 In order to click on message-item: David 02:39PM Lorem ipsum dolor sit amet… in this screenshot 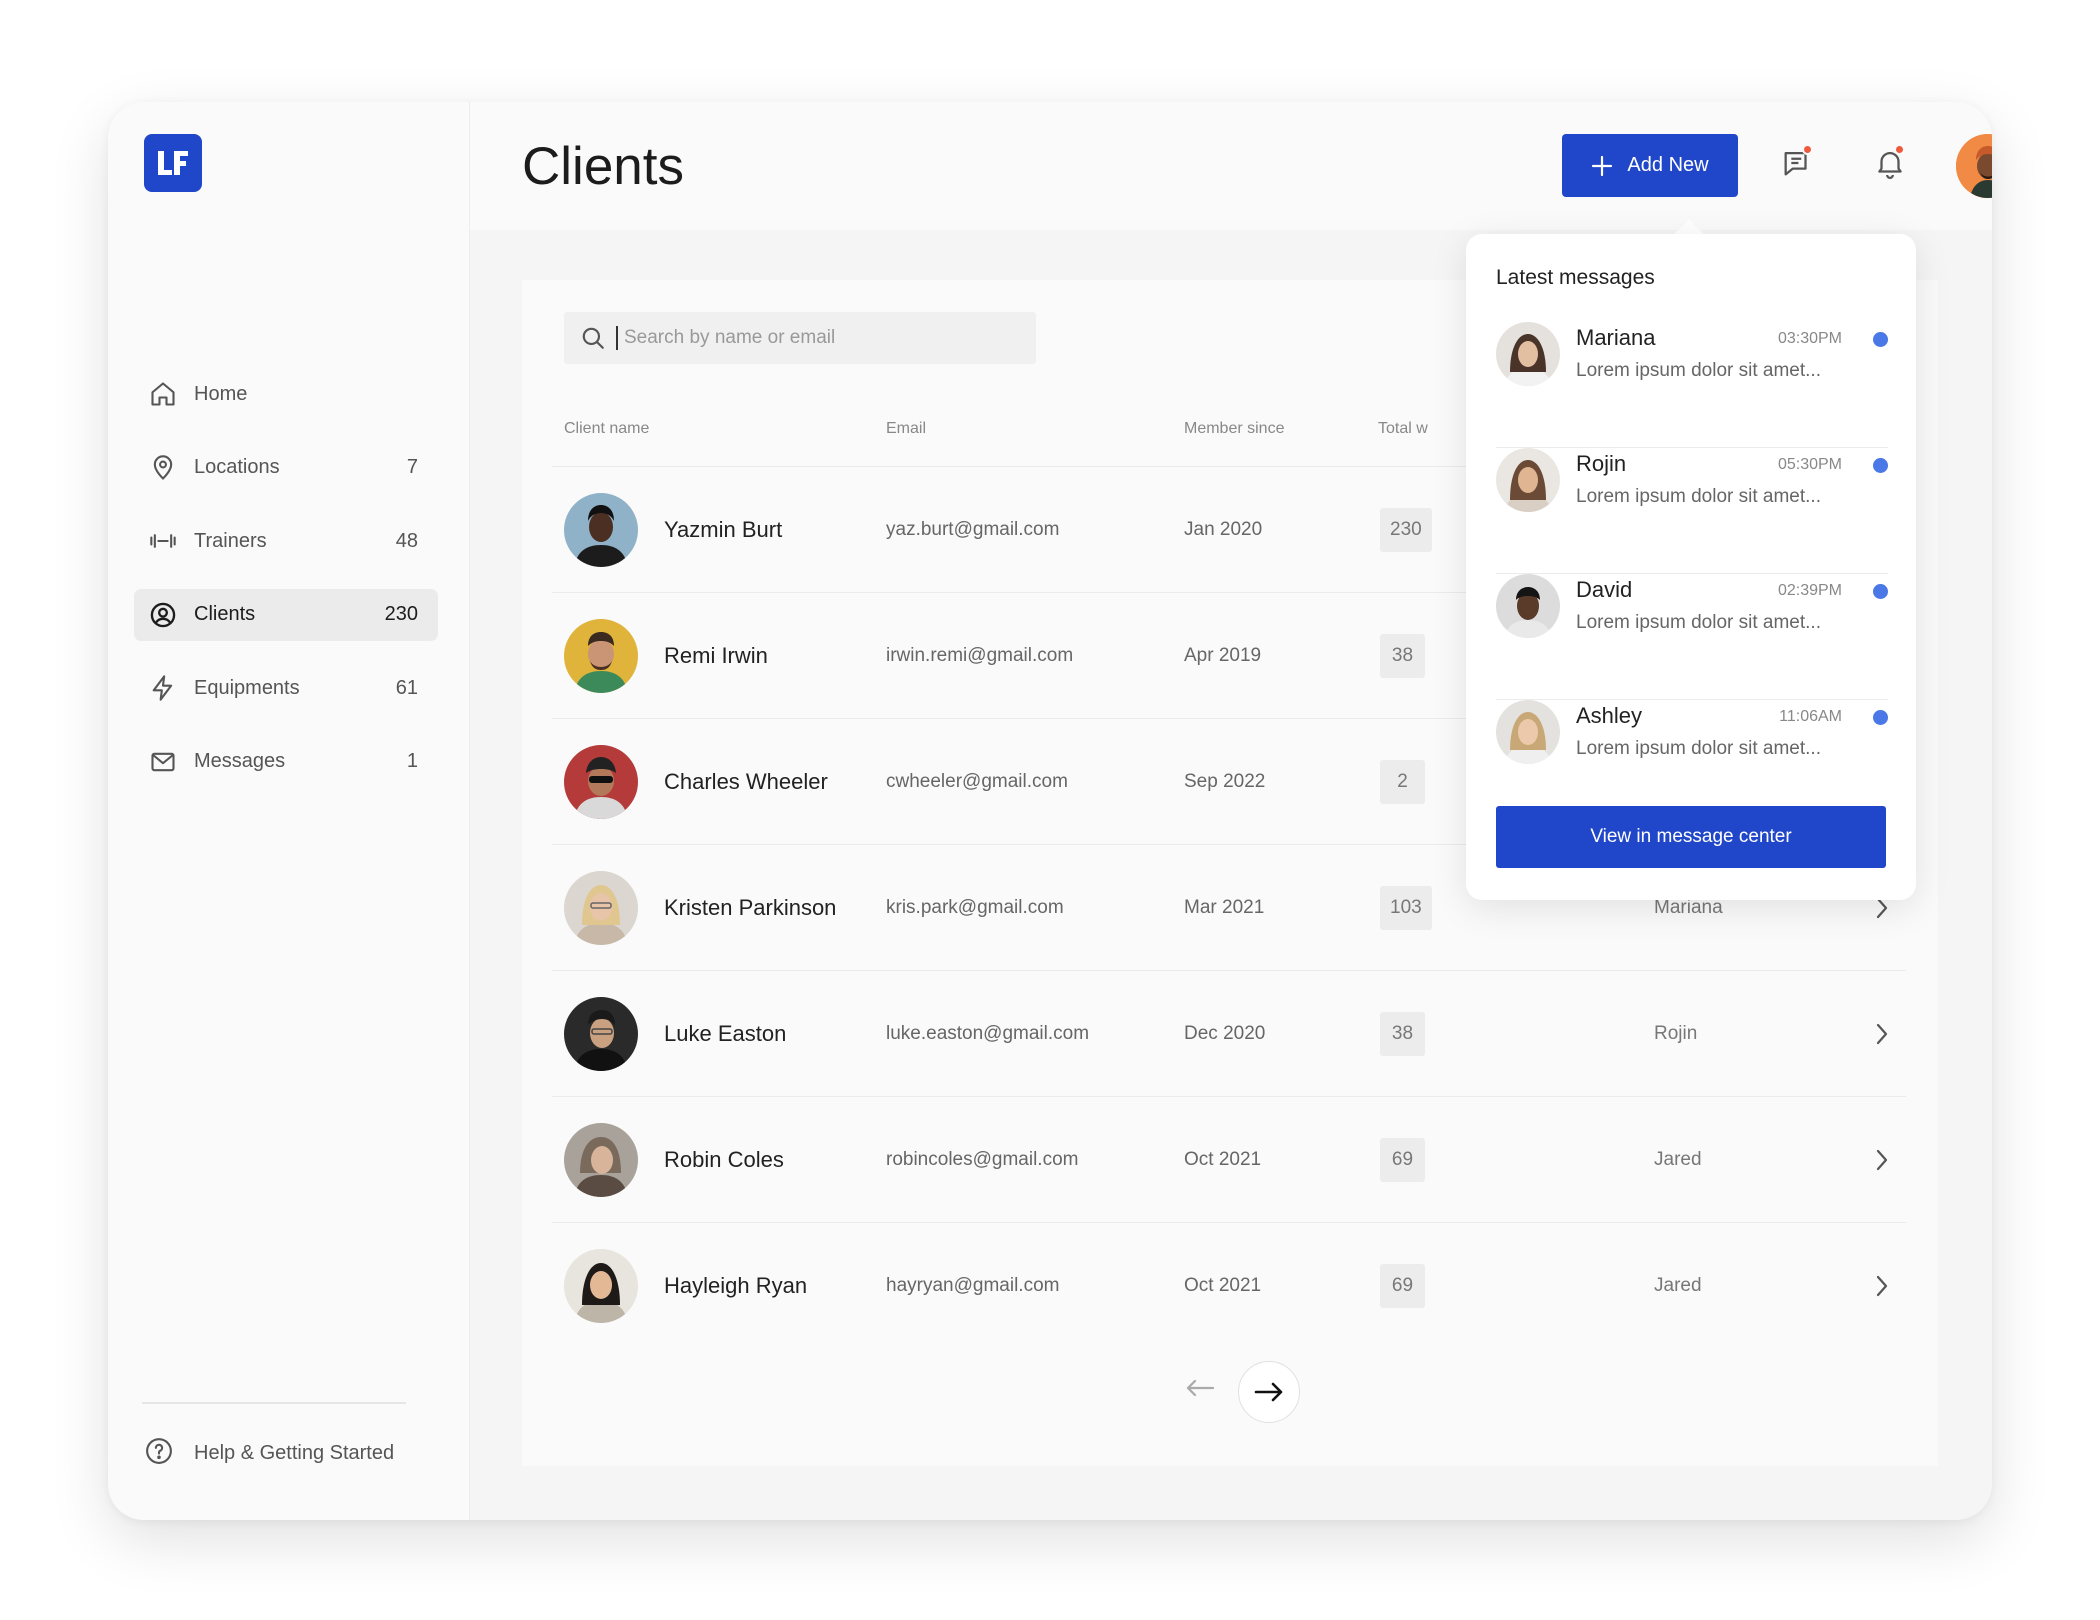, I will do `click(1692, 637)`.